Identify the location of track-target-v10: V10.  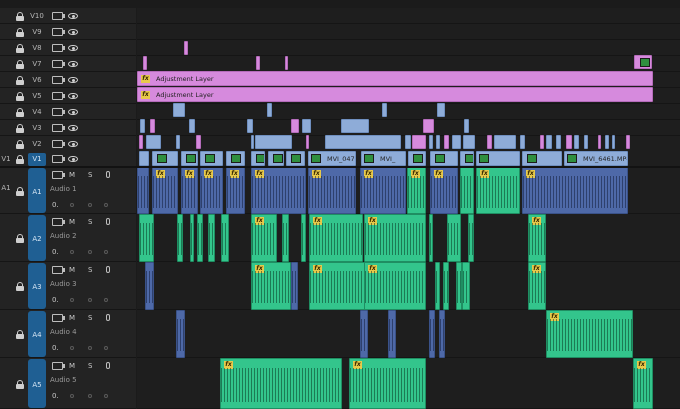
(37, 16).